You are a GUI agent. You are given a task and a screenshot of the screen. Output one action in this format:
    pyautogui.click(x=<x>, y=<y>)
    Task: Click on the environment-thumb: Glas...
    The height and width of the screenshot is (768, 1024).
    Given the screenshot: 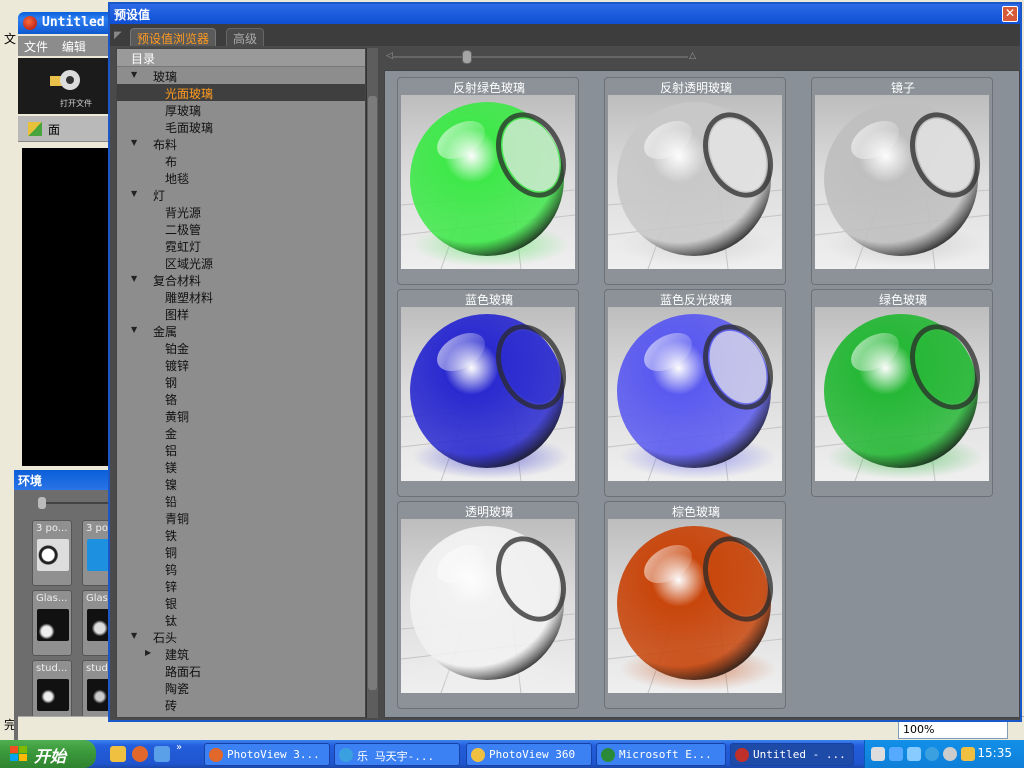 What is the action you would take?
    pyautogui.click(x=52, y=623)
    